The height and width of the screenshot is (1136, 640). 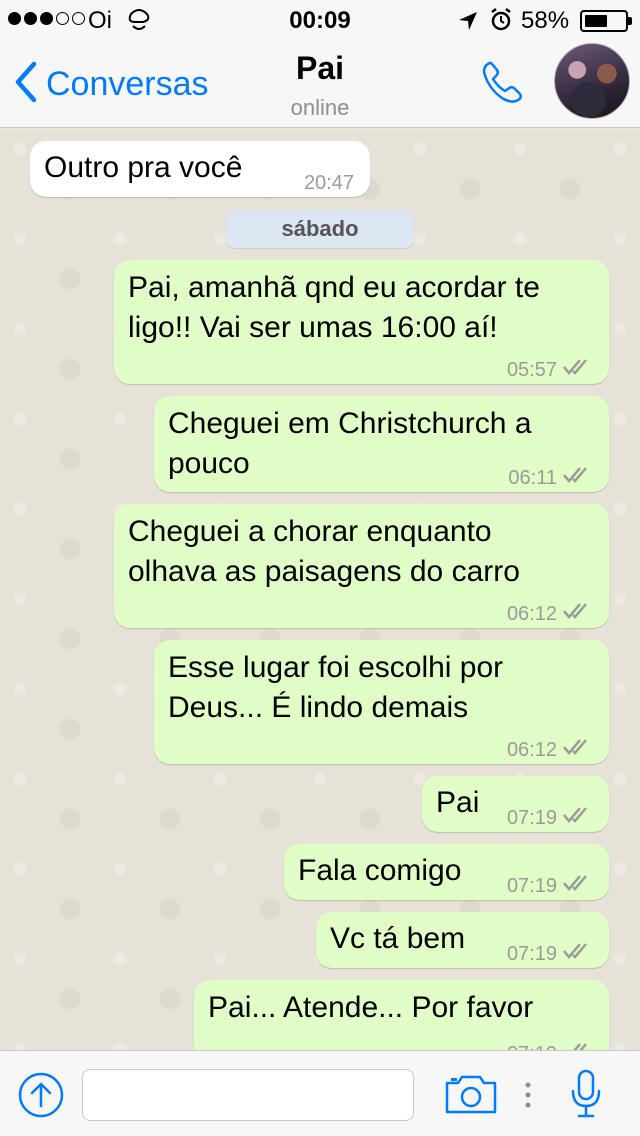 I want to click on message-text-line: Cheguei a chorar enquanto, so click(x=310, y=531).